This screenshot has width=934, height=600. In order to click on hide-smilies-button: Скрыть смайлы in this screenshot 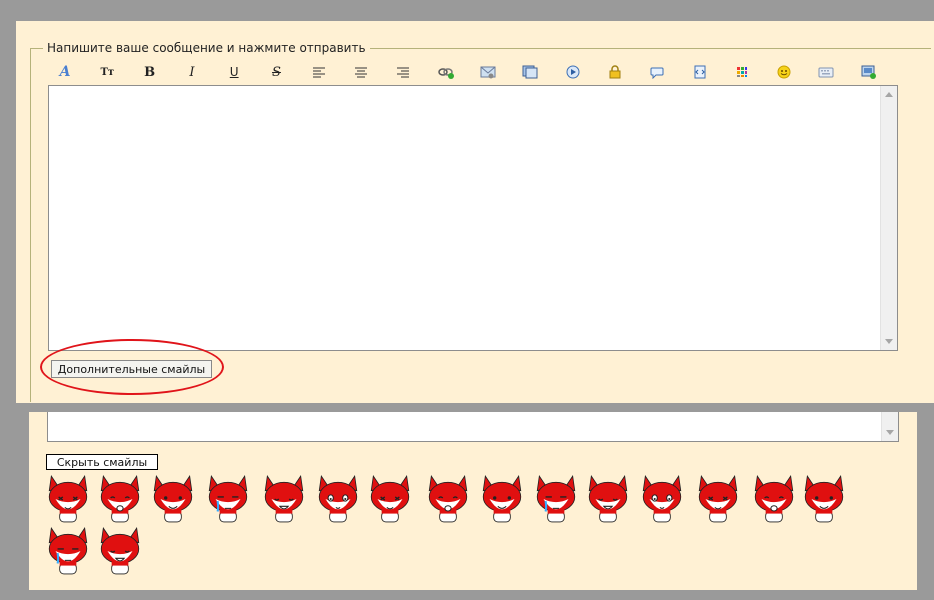, I will do `click(102, 462)`.